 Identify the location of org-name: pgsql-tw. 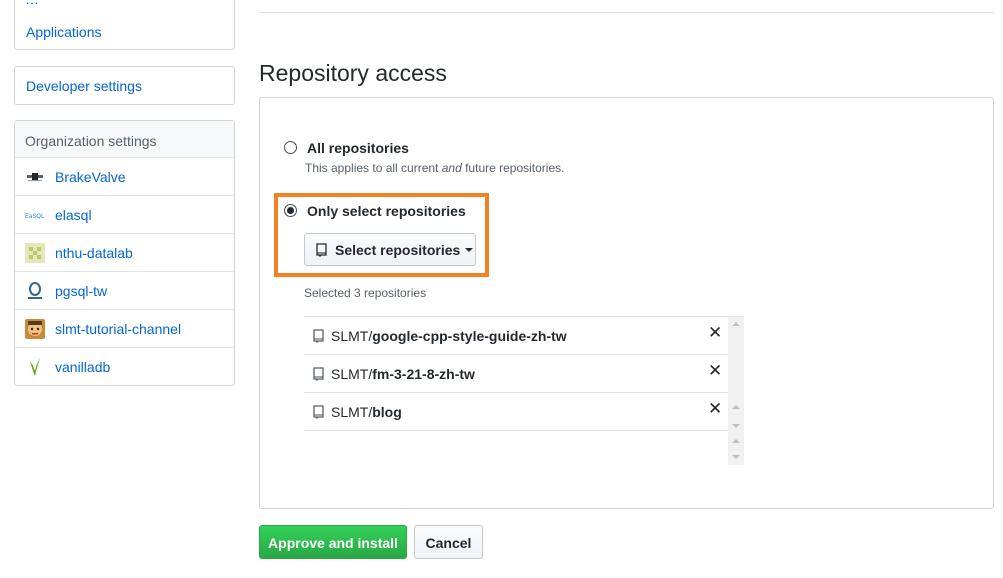
(81, 291).